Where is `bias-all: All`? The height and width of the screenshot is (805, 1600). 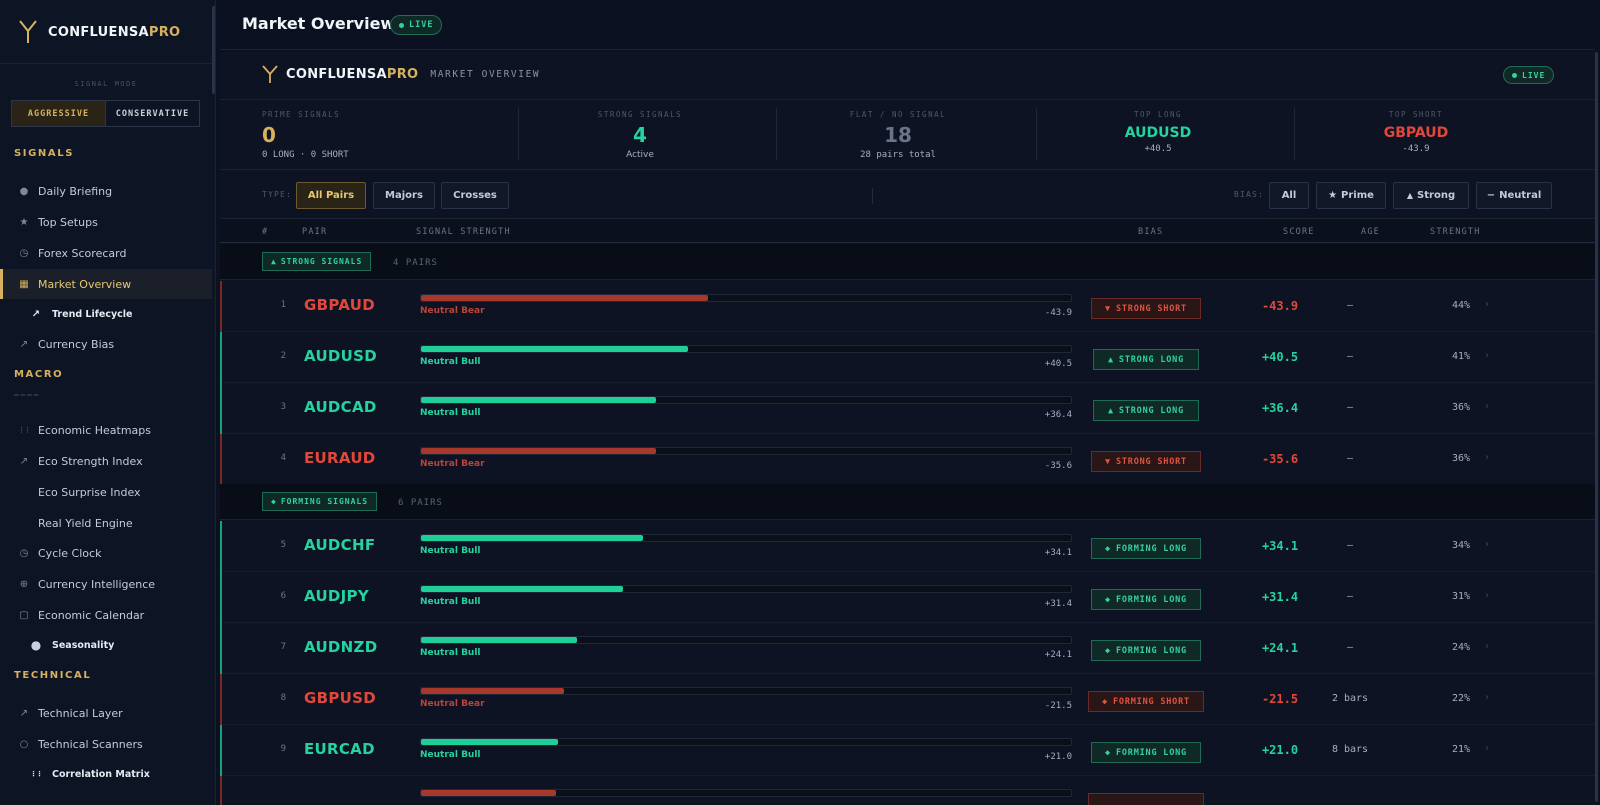
bias-all: All is located at coordinates (1289, 195).